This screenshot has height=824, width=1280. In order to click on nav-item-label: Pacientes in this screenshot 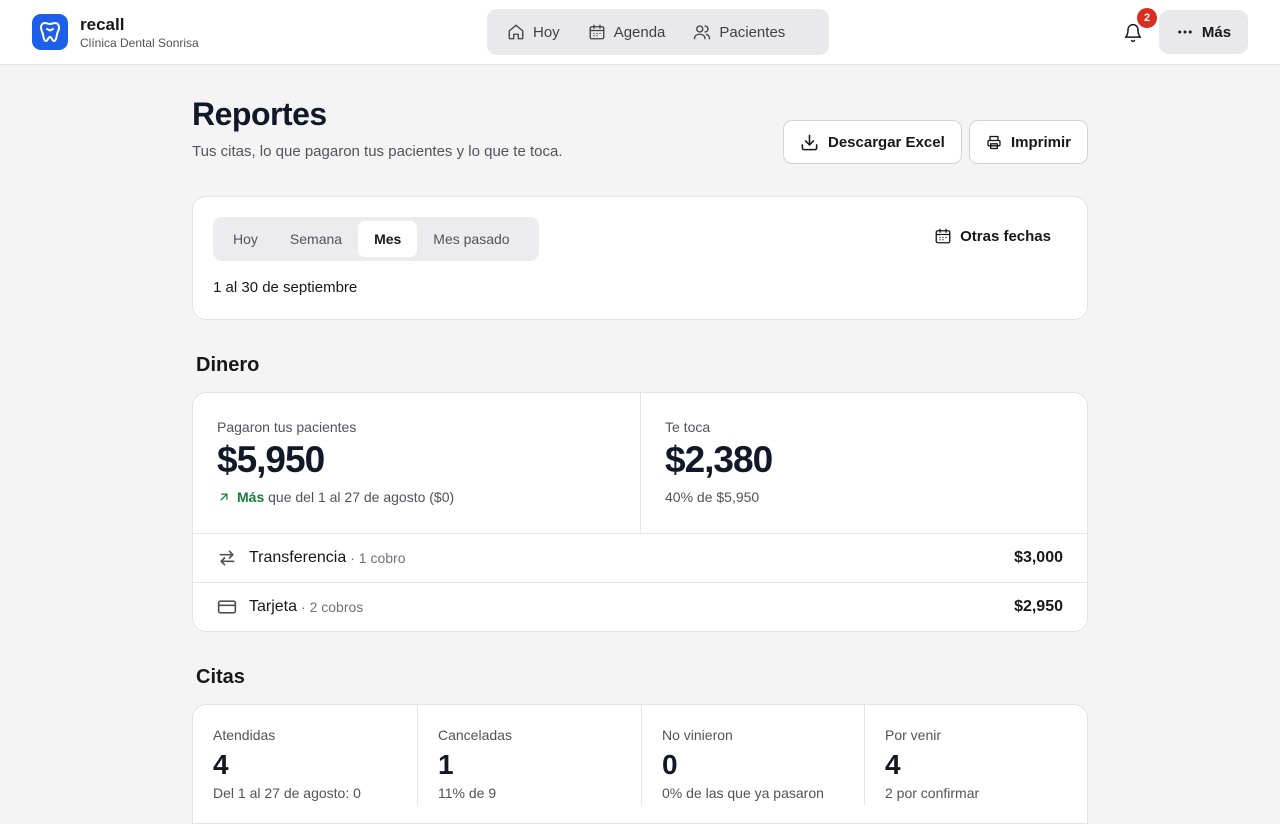, I will do `click(752, 32)`.